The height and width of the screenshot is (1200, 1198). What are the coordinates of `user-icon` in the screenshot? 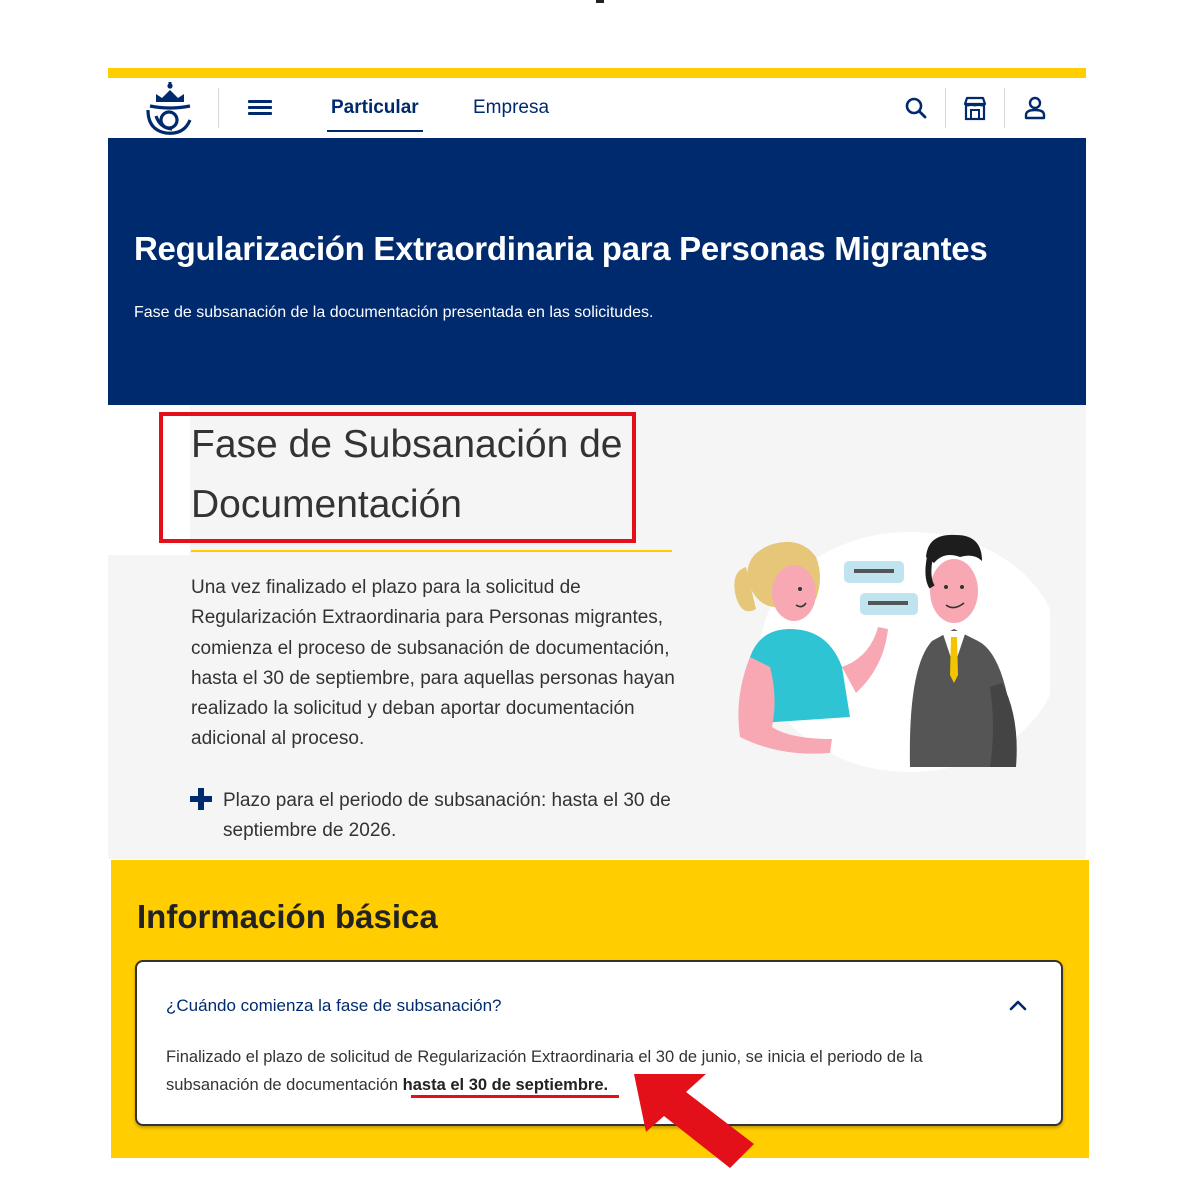 It's located at (1035, 108).